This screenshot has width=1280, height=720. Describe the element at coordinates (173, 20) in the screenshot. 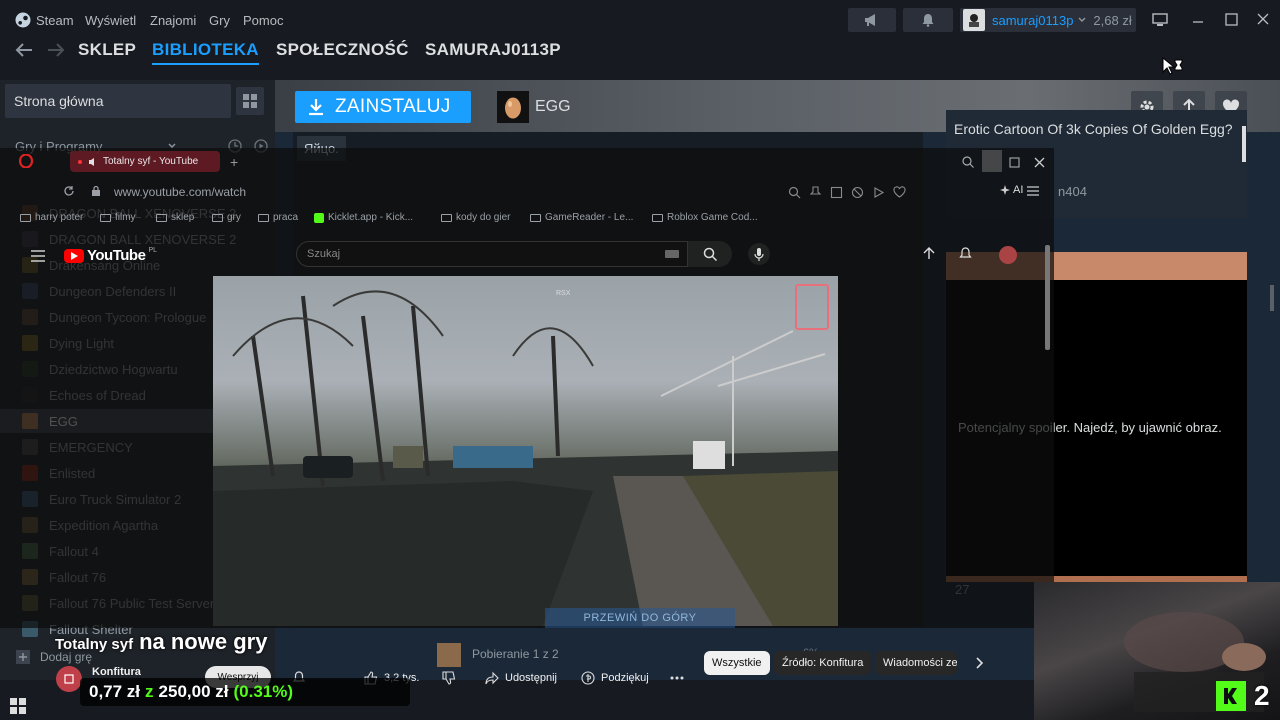

I see `menu-friends: Znajomi` at that location.